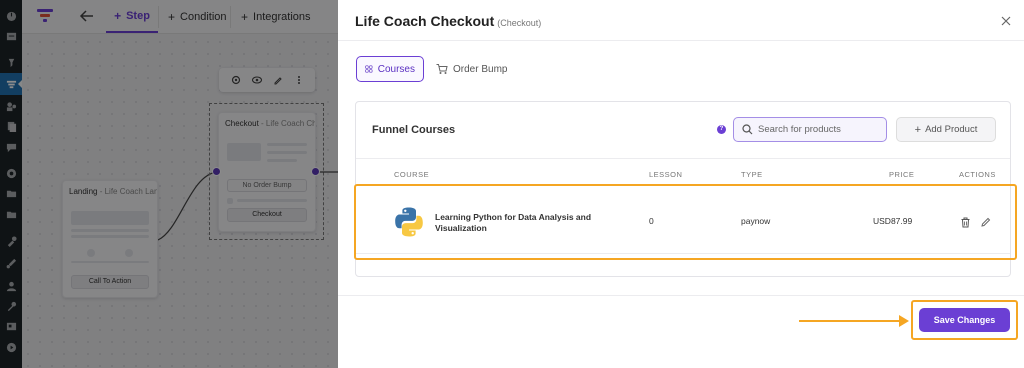 The width and height of the screenshot is (1024, 368). Describe the element at coordinates (685, 222) in the screenshot. I see `highlight-course-row` at that location.